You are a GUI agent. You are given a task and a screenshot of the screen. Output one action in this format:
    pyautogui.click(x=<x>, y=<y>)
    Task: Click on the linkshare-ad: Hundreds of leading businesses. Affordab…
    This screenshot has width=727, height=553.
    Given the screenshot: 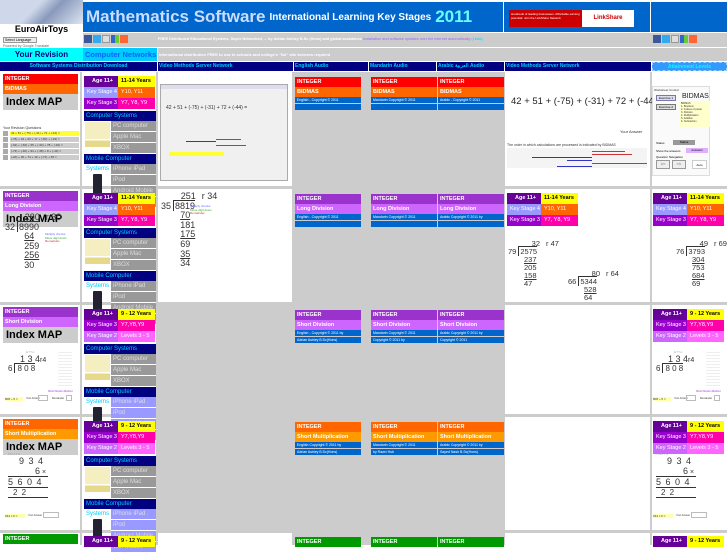 What is the action you would take?
    pyautogui.click(x=571, y=18)
    